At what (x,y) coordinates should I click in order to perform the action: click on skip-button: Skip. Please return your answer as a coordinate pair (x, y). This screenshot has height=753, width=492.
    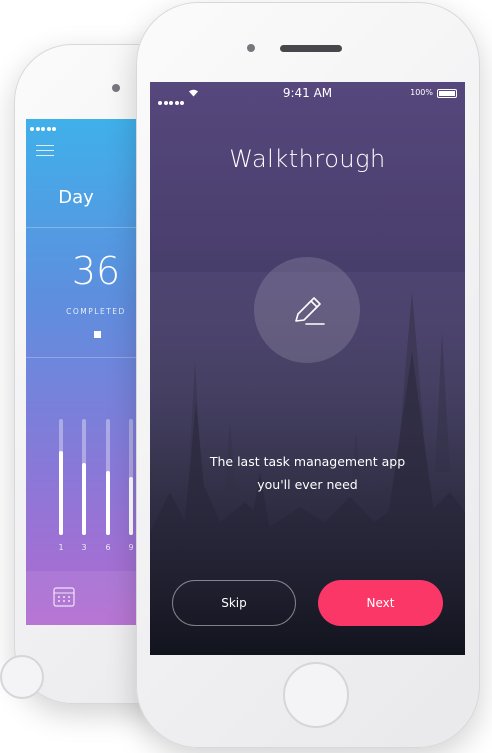
    Looking at the image, I should click on (234, 603).